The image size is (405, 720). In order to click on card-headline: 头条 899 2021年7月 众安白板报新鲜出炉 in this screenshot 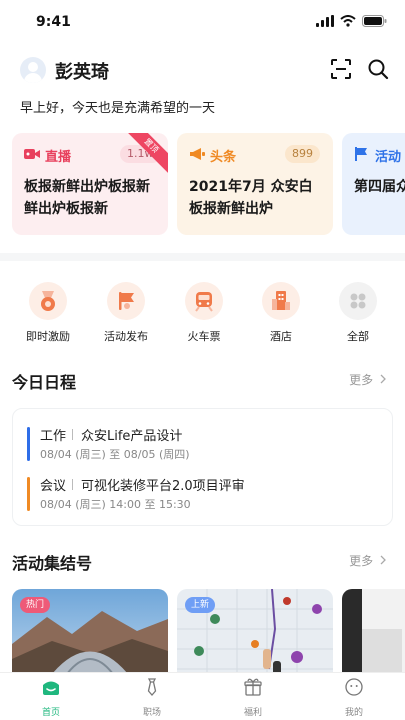, I will do `click(255, 184)`.